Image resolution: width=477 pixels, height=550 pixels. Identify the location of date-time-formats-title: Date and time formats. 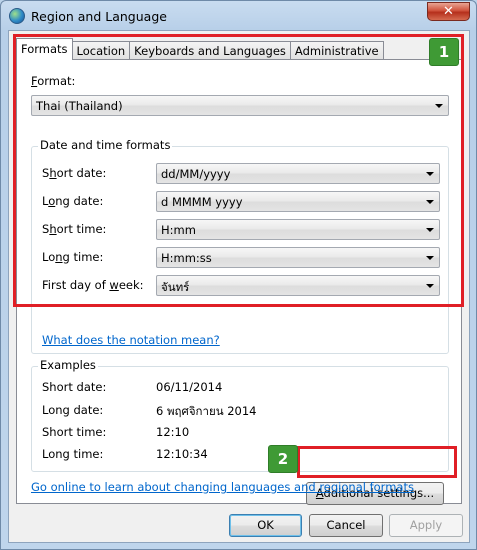
(105, 145).